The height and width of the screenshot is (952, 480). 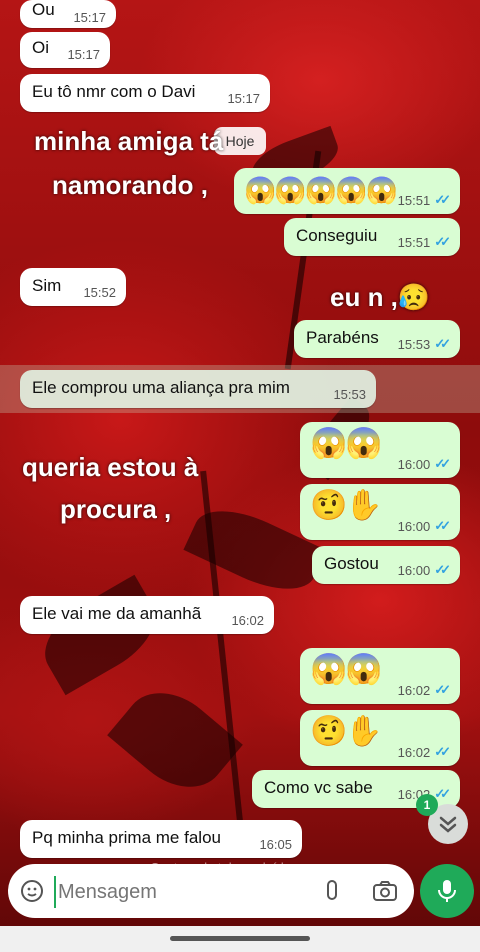 I want to click on message-text: Eu tô nmr com o Davi, so click(x=114, y=91).